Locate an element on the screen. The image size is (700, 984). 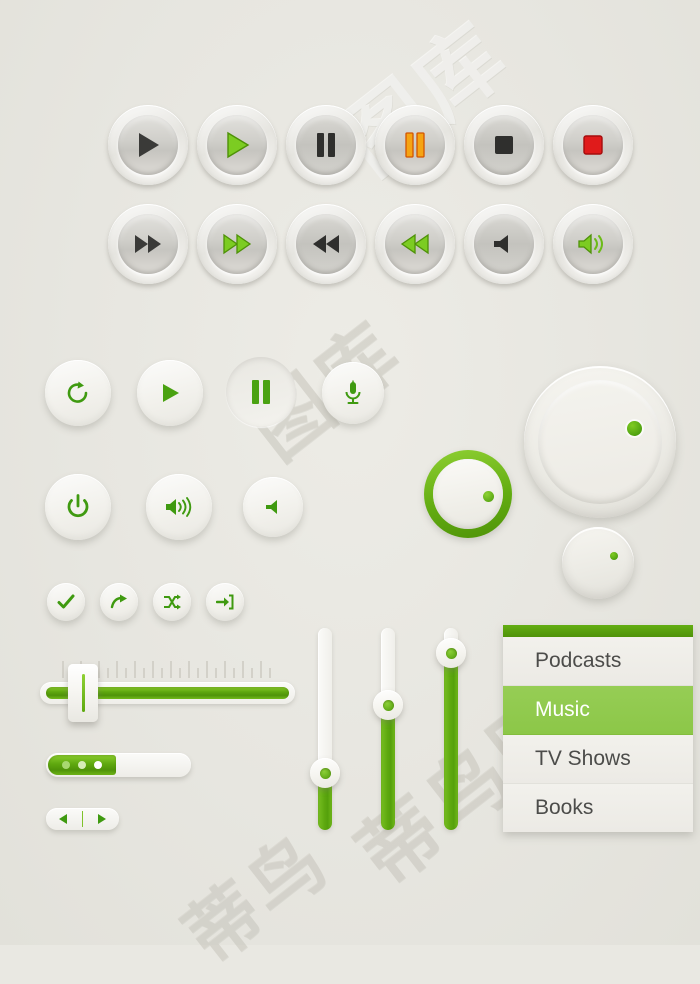
play-button is located at coordinates (170, 393).